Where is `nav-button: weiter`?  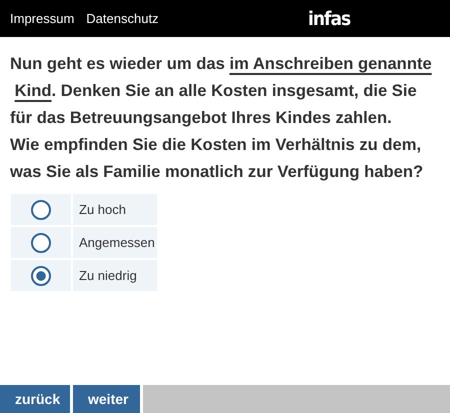
nav-button: weiter is located at coordinates (106, 399).